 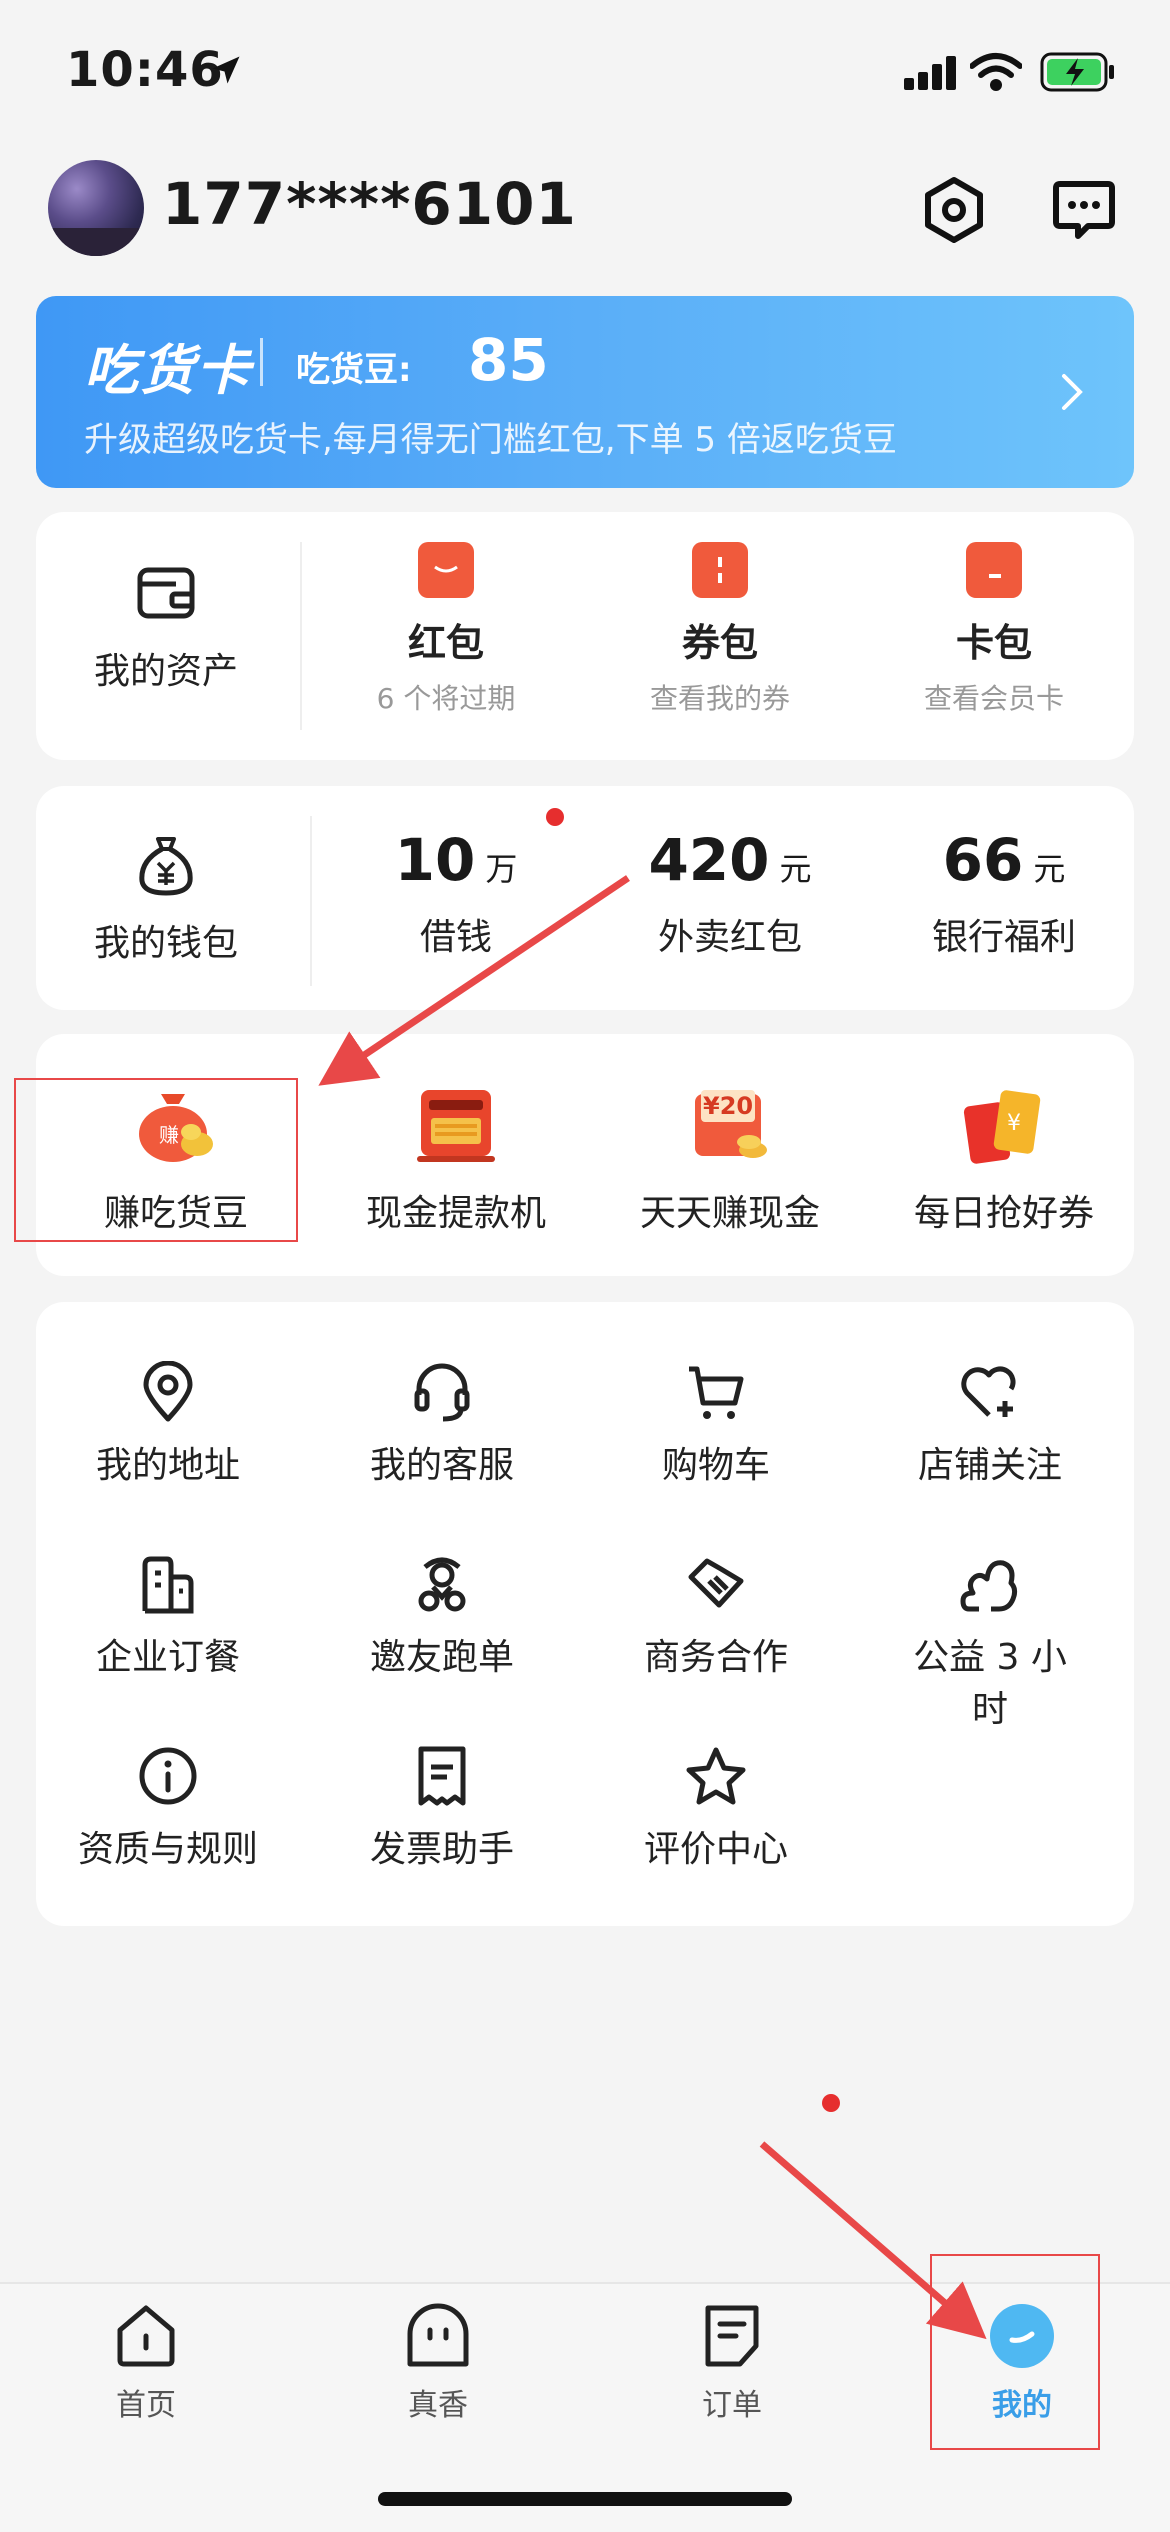 What do you see at coordinates (474, 980) in the screenshot?
I see `arrow-to-earn-beans` at bounding box center [474, 980].